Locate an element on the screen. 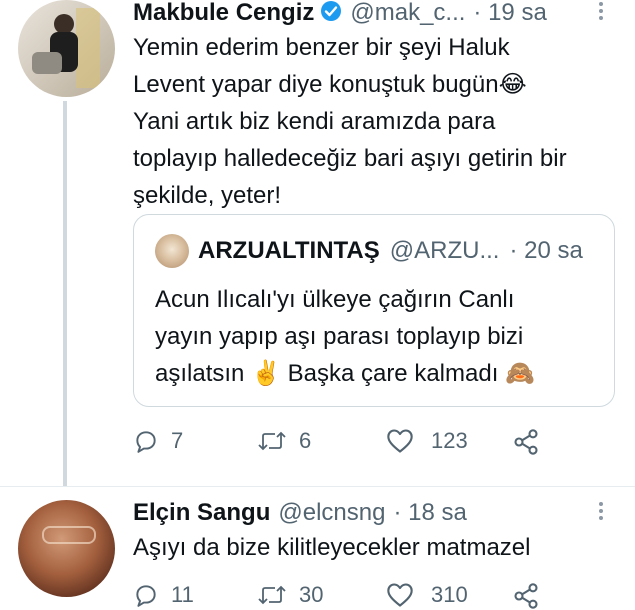 This screenshot has width=635, height=610. reply-button: 7 is located at coordinates (158, 441).